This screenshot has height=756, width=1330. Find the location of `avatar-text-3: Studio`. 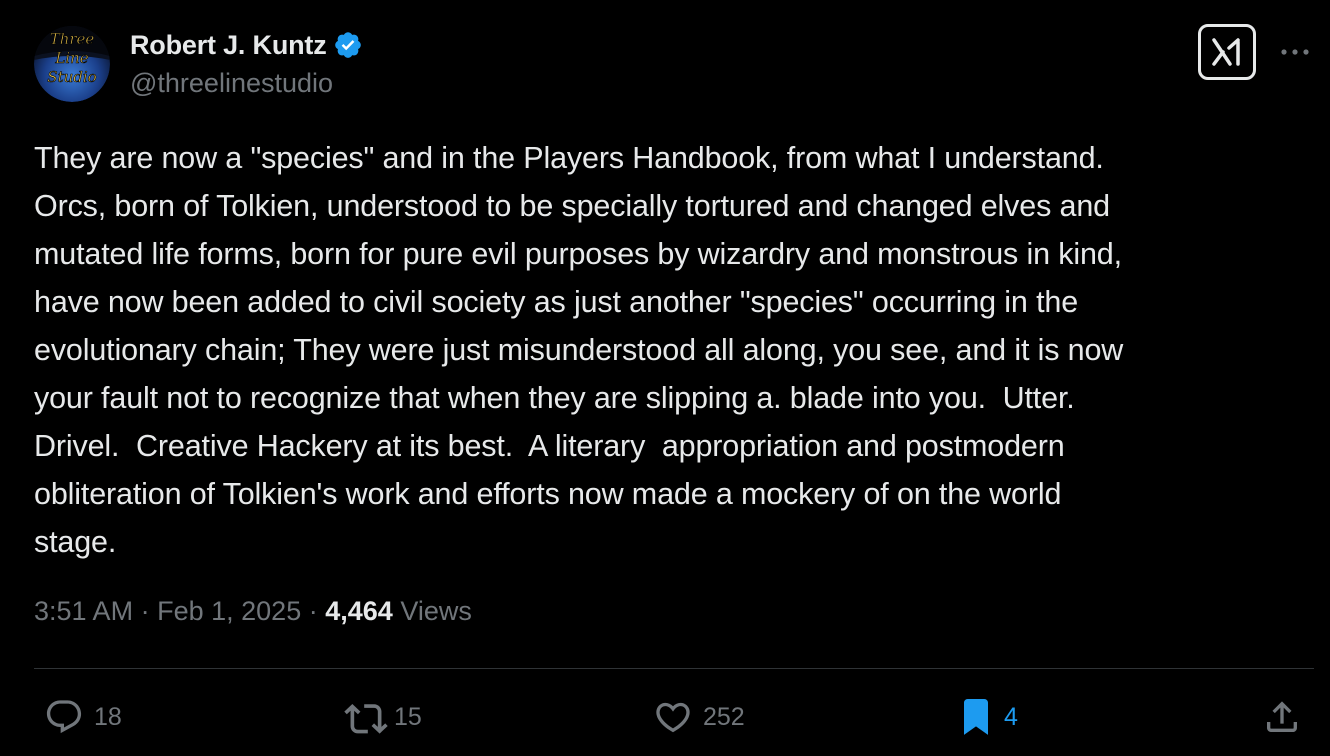

avatar-text-3: Studio is located at coordinates (71, 77).